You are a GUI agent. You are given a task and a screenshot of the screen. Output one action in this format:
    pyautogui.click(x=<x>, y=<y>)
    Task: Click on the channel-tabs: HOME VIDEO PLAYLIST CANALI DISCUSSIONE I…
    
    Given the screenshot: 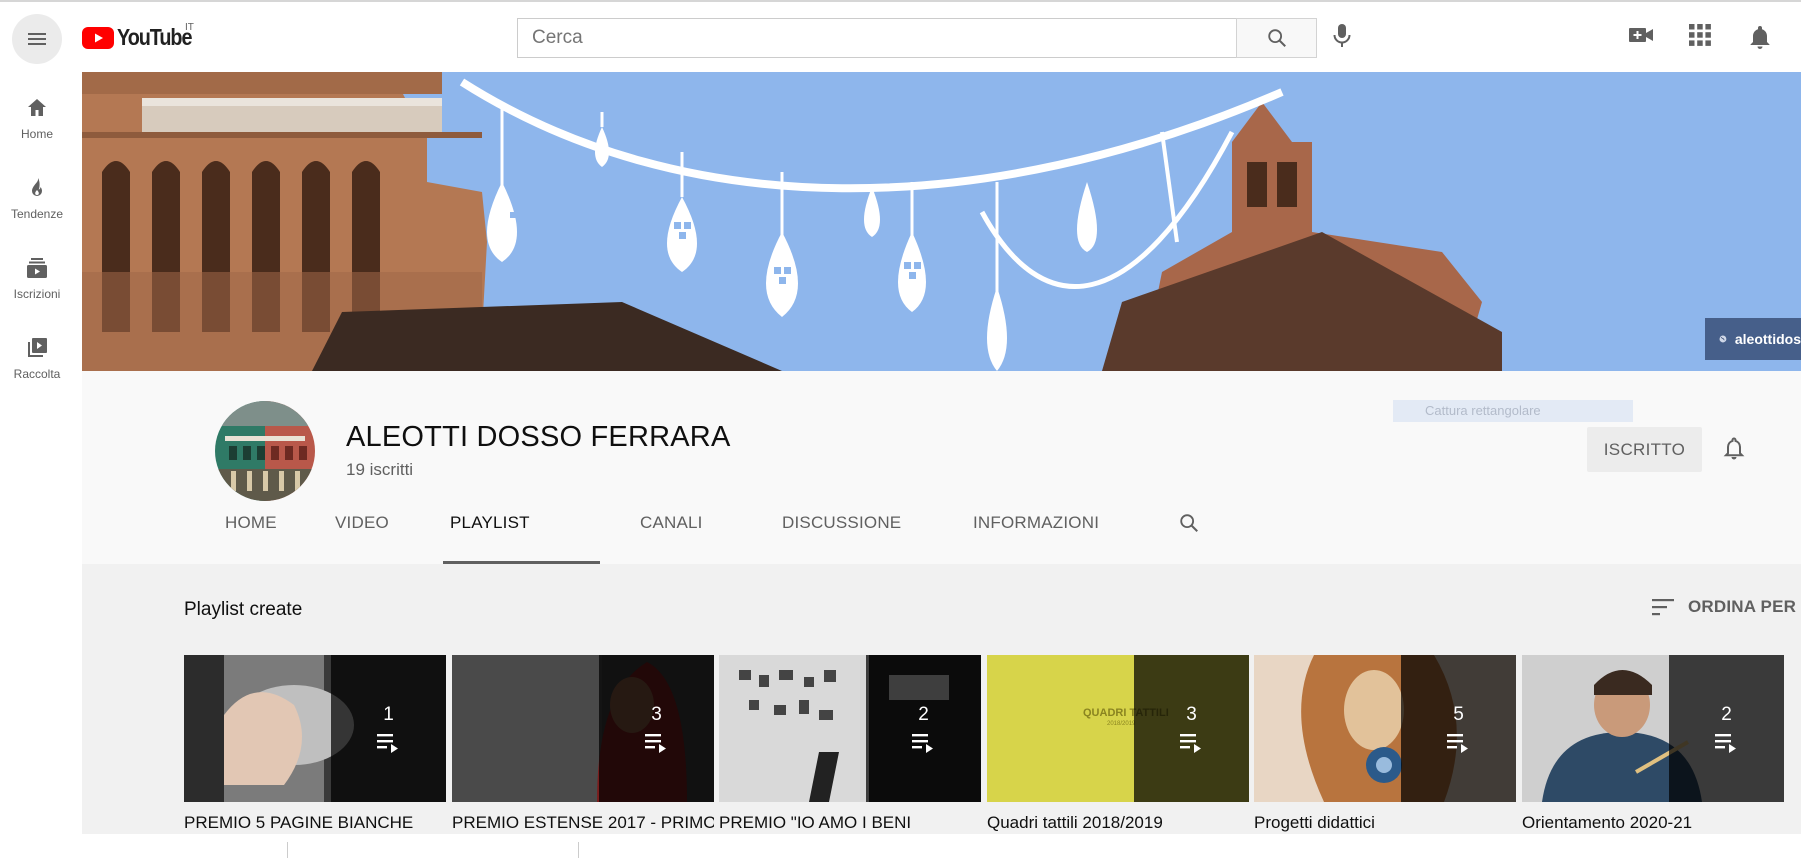 What is the action you would take?
    pyautogui.click(x=825, y=522)
    